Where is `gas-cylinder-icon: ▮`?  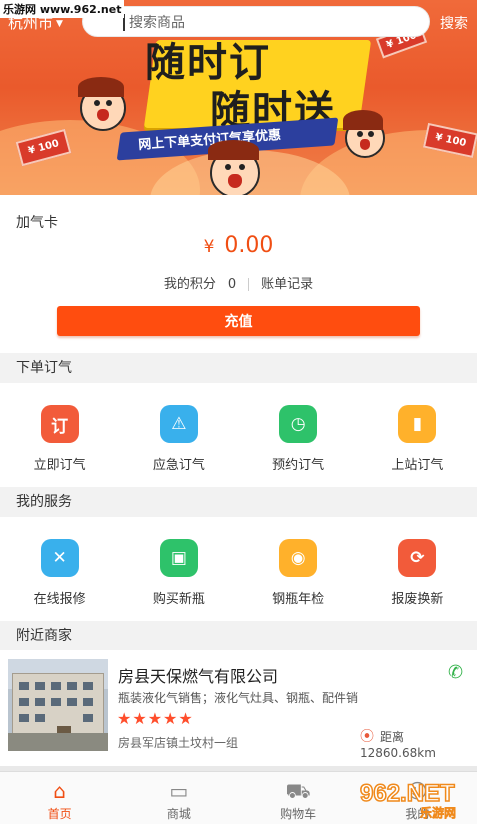
gas-cylinder-icon: ▮ is located at coordinates (417, 424).